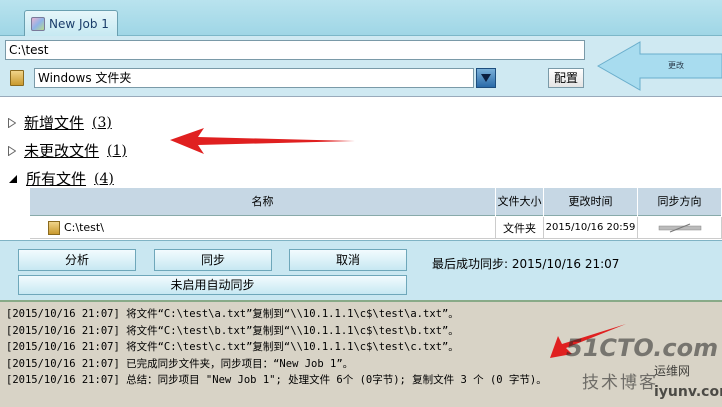 The image size is (722, 407). Describe the element at coordinates (213, 260) in the screenshot. I see `sync-button: 同步` at that location.